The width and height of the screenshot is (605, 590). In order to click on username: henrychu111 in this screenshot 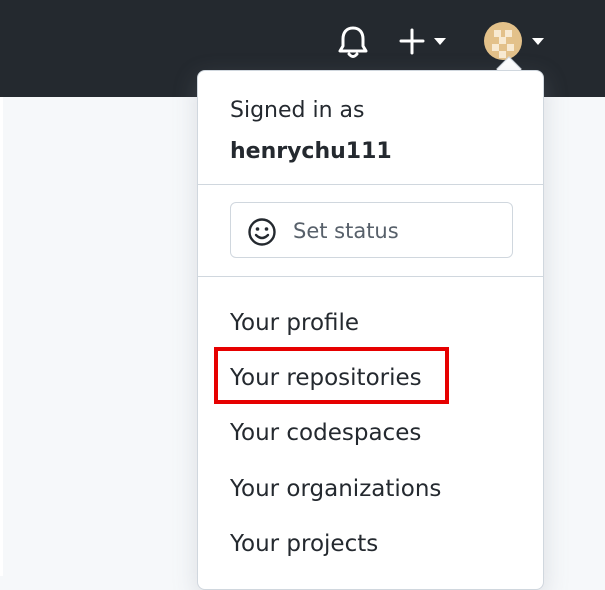, I will do `click(311, 151)`.